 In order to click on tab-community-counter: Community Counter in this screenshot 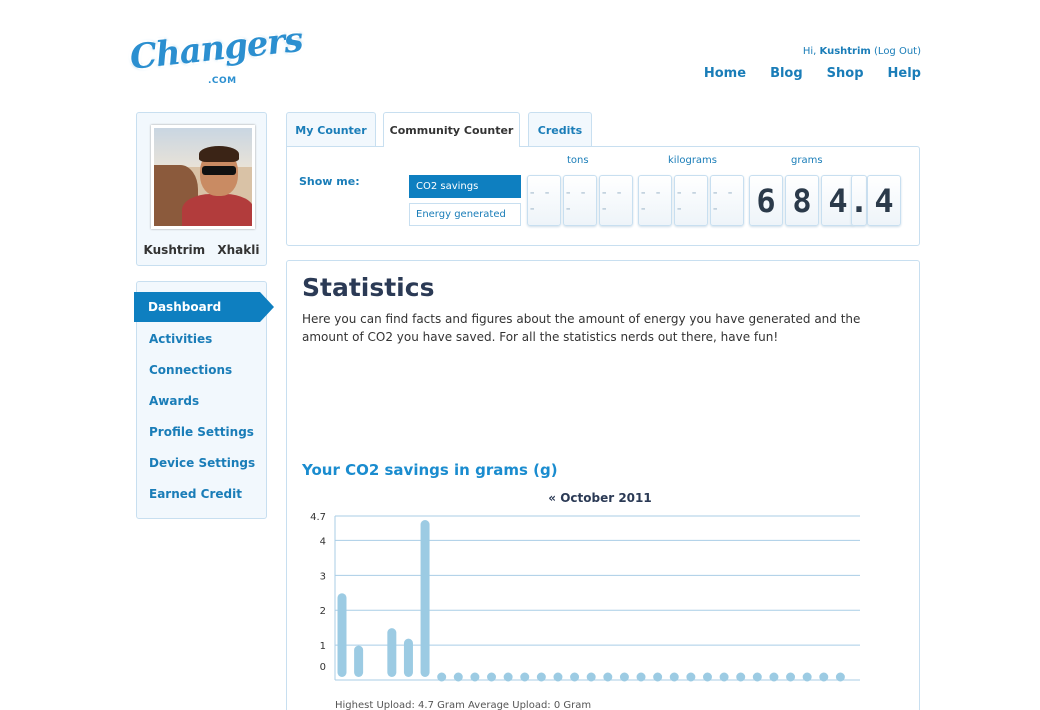, I will do `click(451, 129)`.